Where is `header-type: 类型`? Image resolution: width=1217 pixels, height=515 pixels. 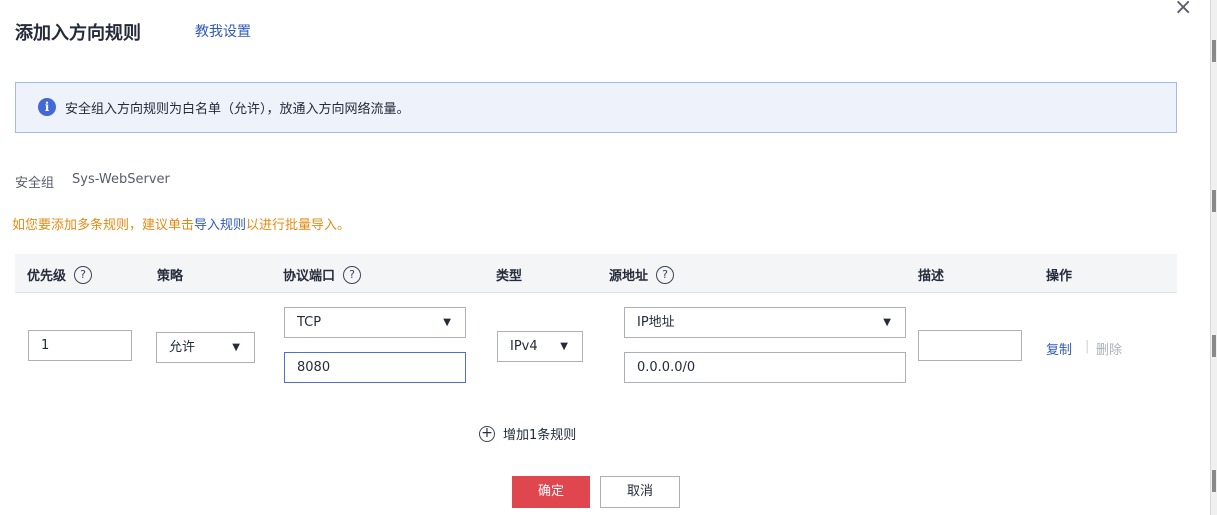
header-type: 类型 is located at coordinates (509, 276).